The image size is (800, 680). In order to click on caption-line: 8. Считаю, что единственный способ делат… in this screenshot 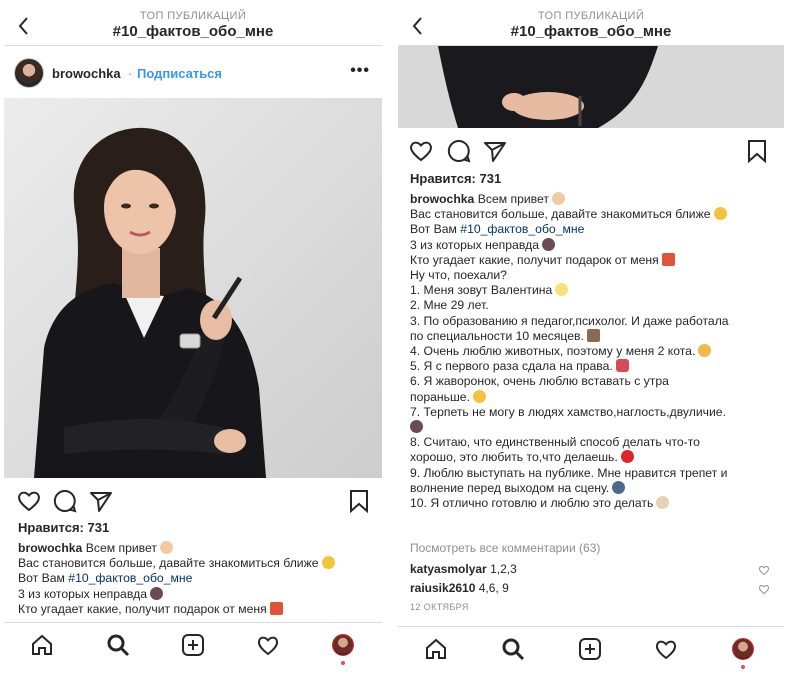, I will do `click(555, 442)`.